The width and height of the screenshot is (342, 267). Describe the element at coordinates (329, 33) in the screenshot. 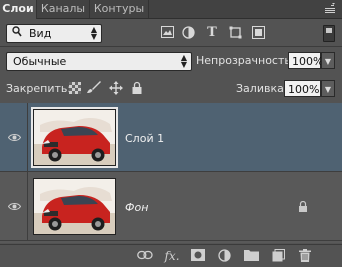

I see `filter-toggle-switch` at that location.